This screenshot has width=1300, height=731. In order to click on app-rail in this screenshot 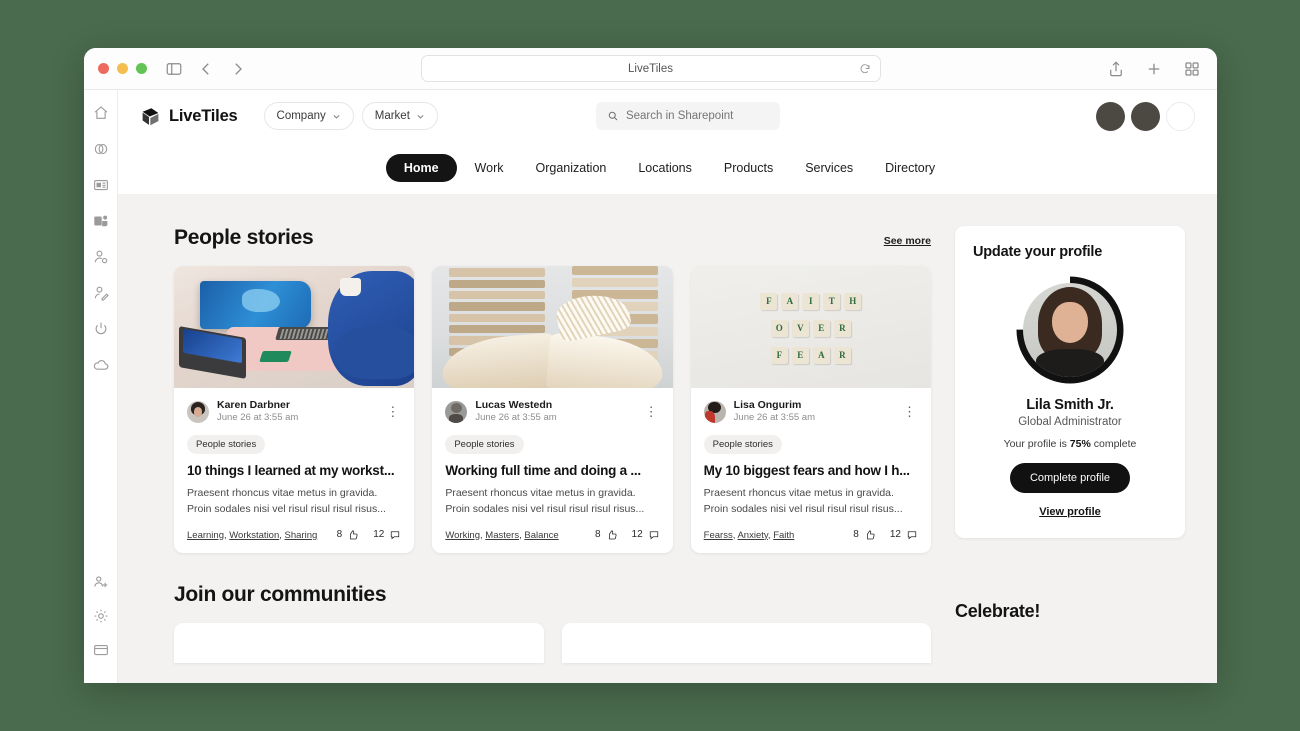, I will do `click(101, 386)`.